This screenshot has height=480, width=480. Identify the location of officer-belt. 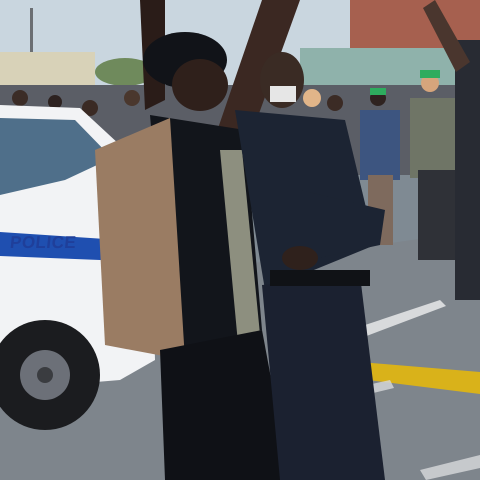
(320, 278).